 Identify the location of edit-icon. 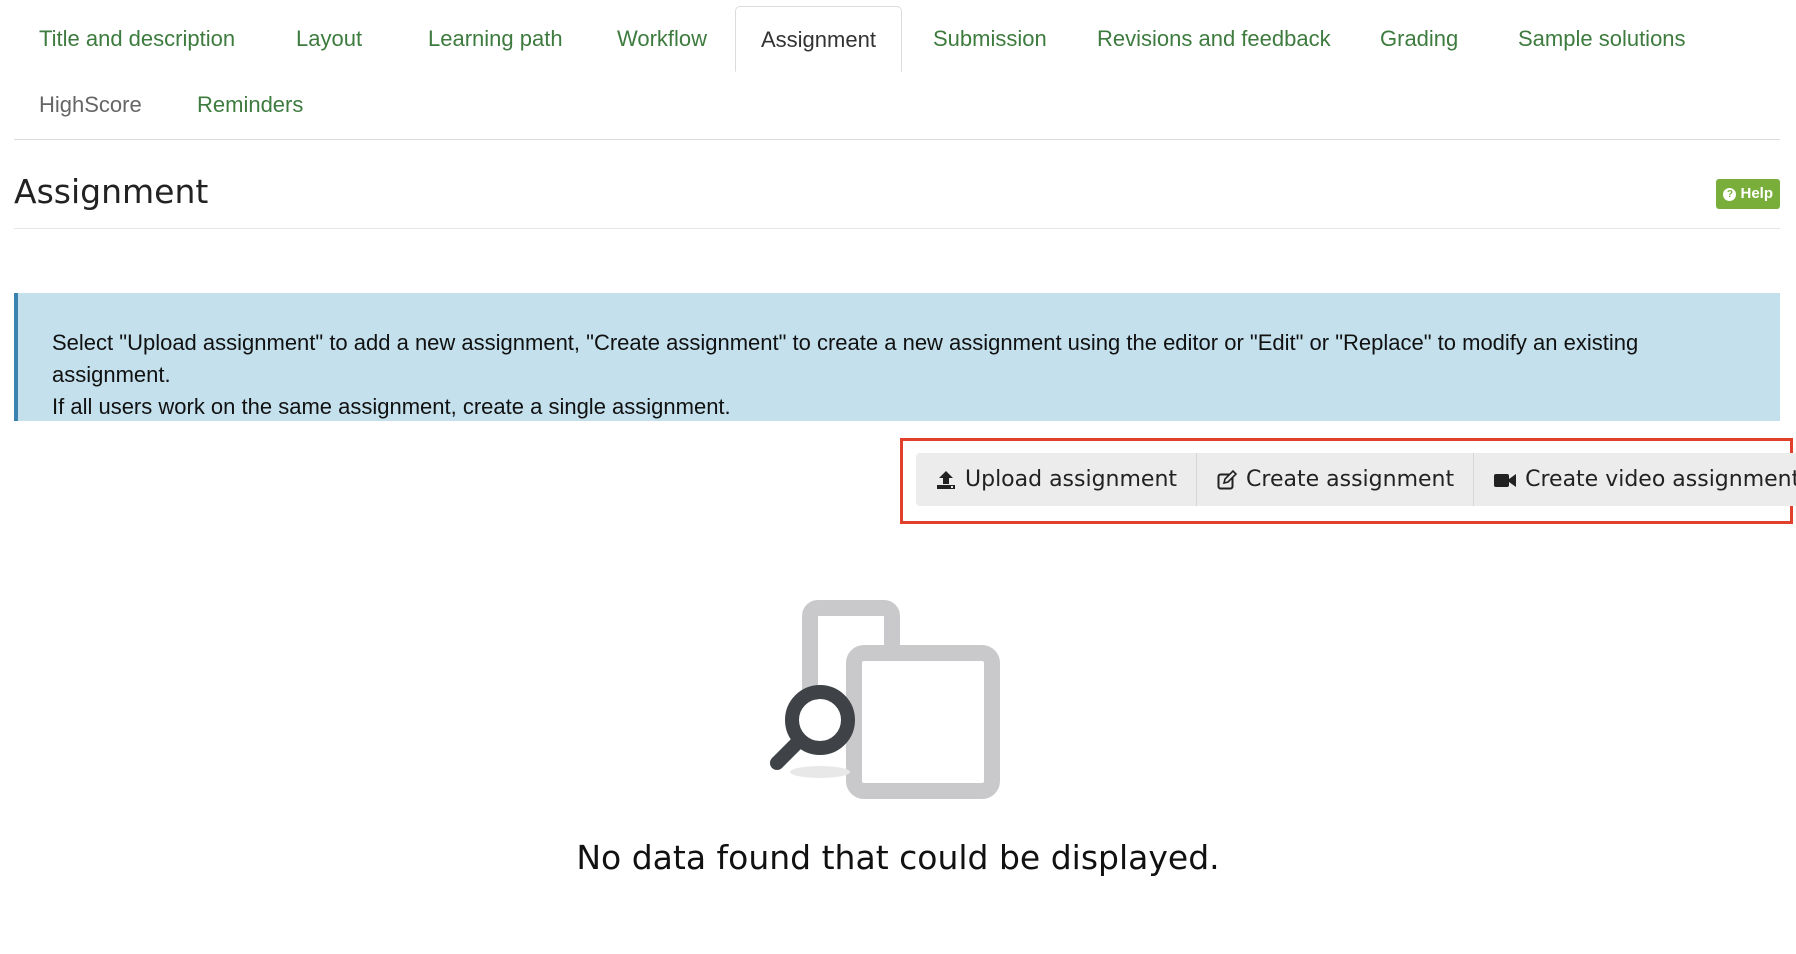
(1227, 480).